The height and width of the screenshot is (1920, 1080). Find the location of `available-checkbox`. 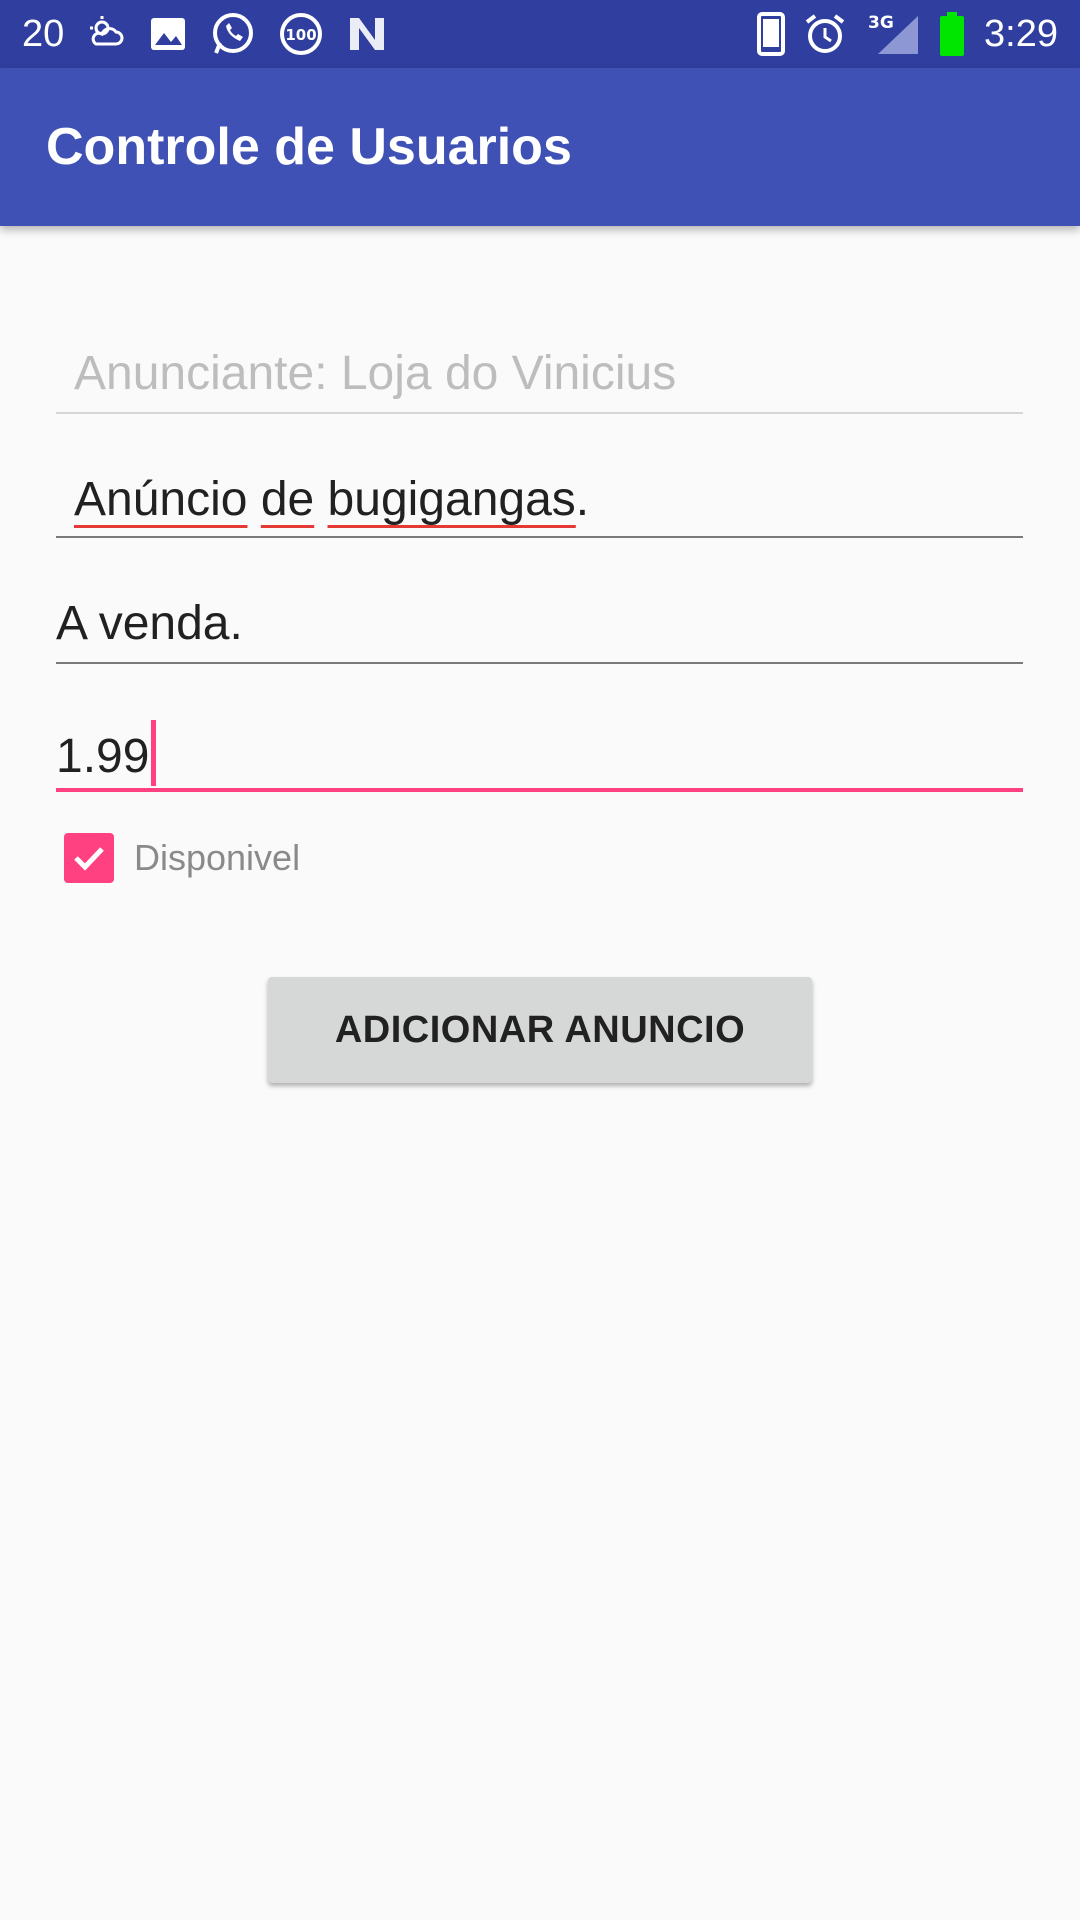

available-checkbox is located at coordinates (89, 858).